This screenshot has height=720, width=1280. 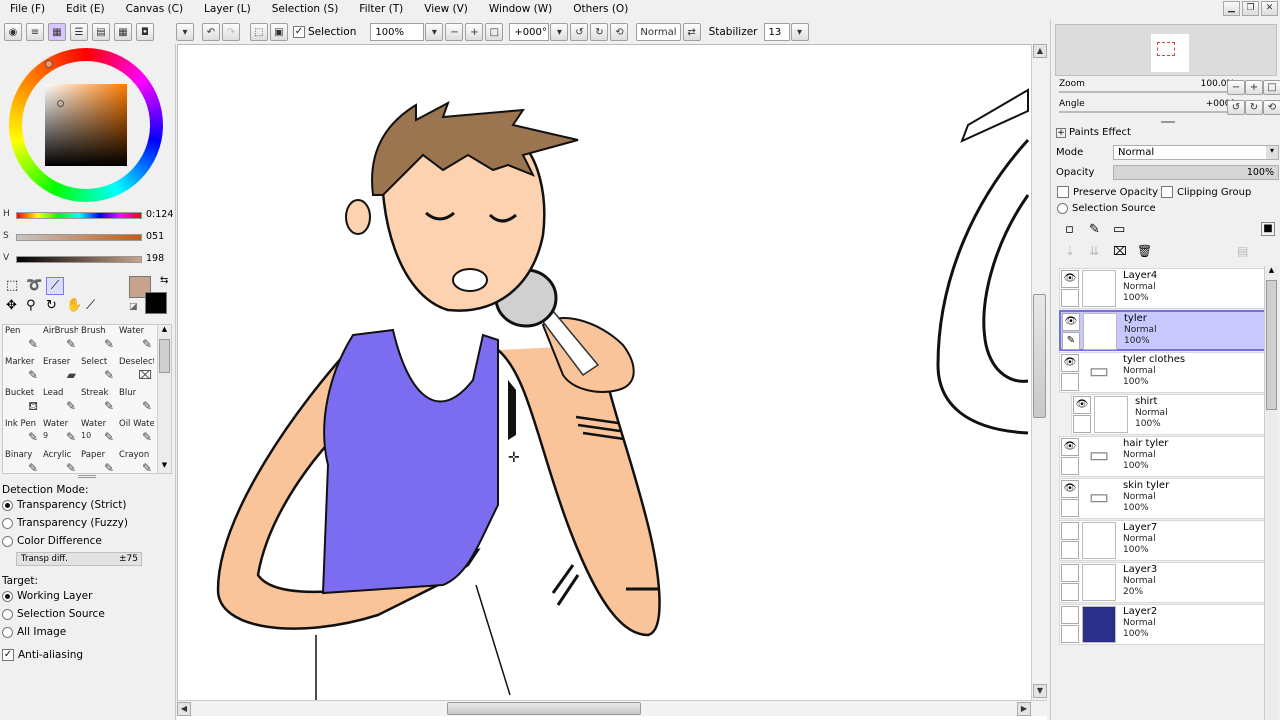 I want to click on v-slider, so click(x=79, y=259).